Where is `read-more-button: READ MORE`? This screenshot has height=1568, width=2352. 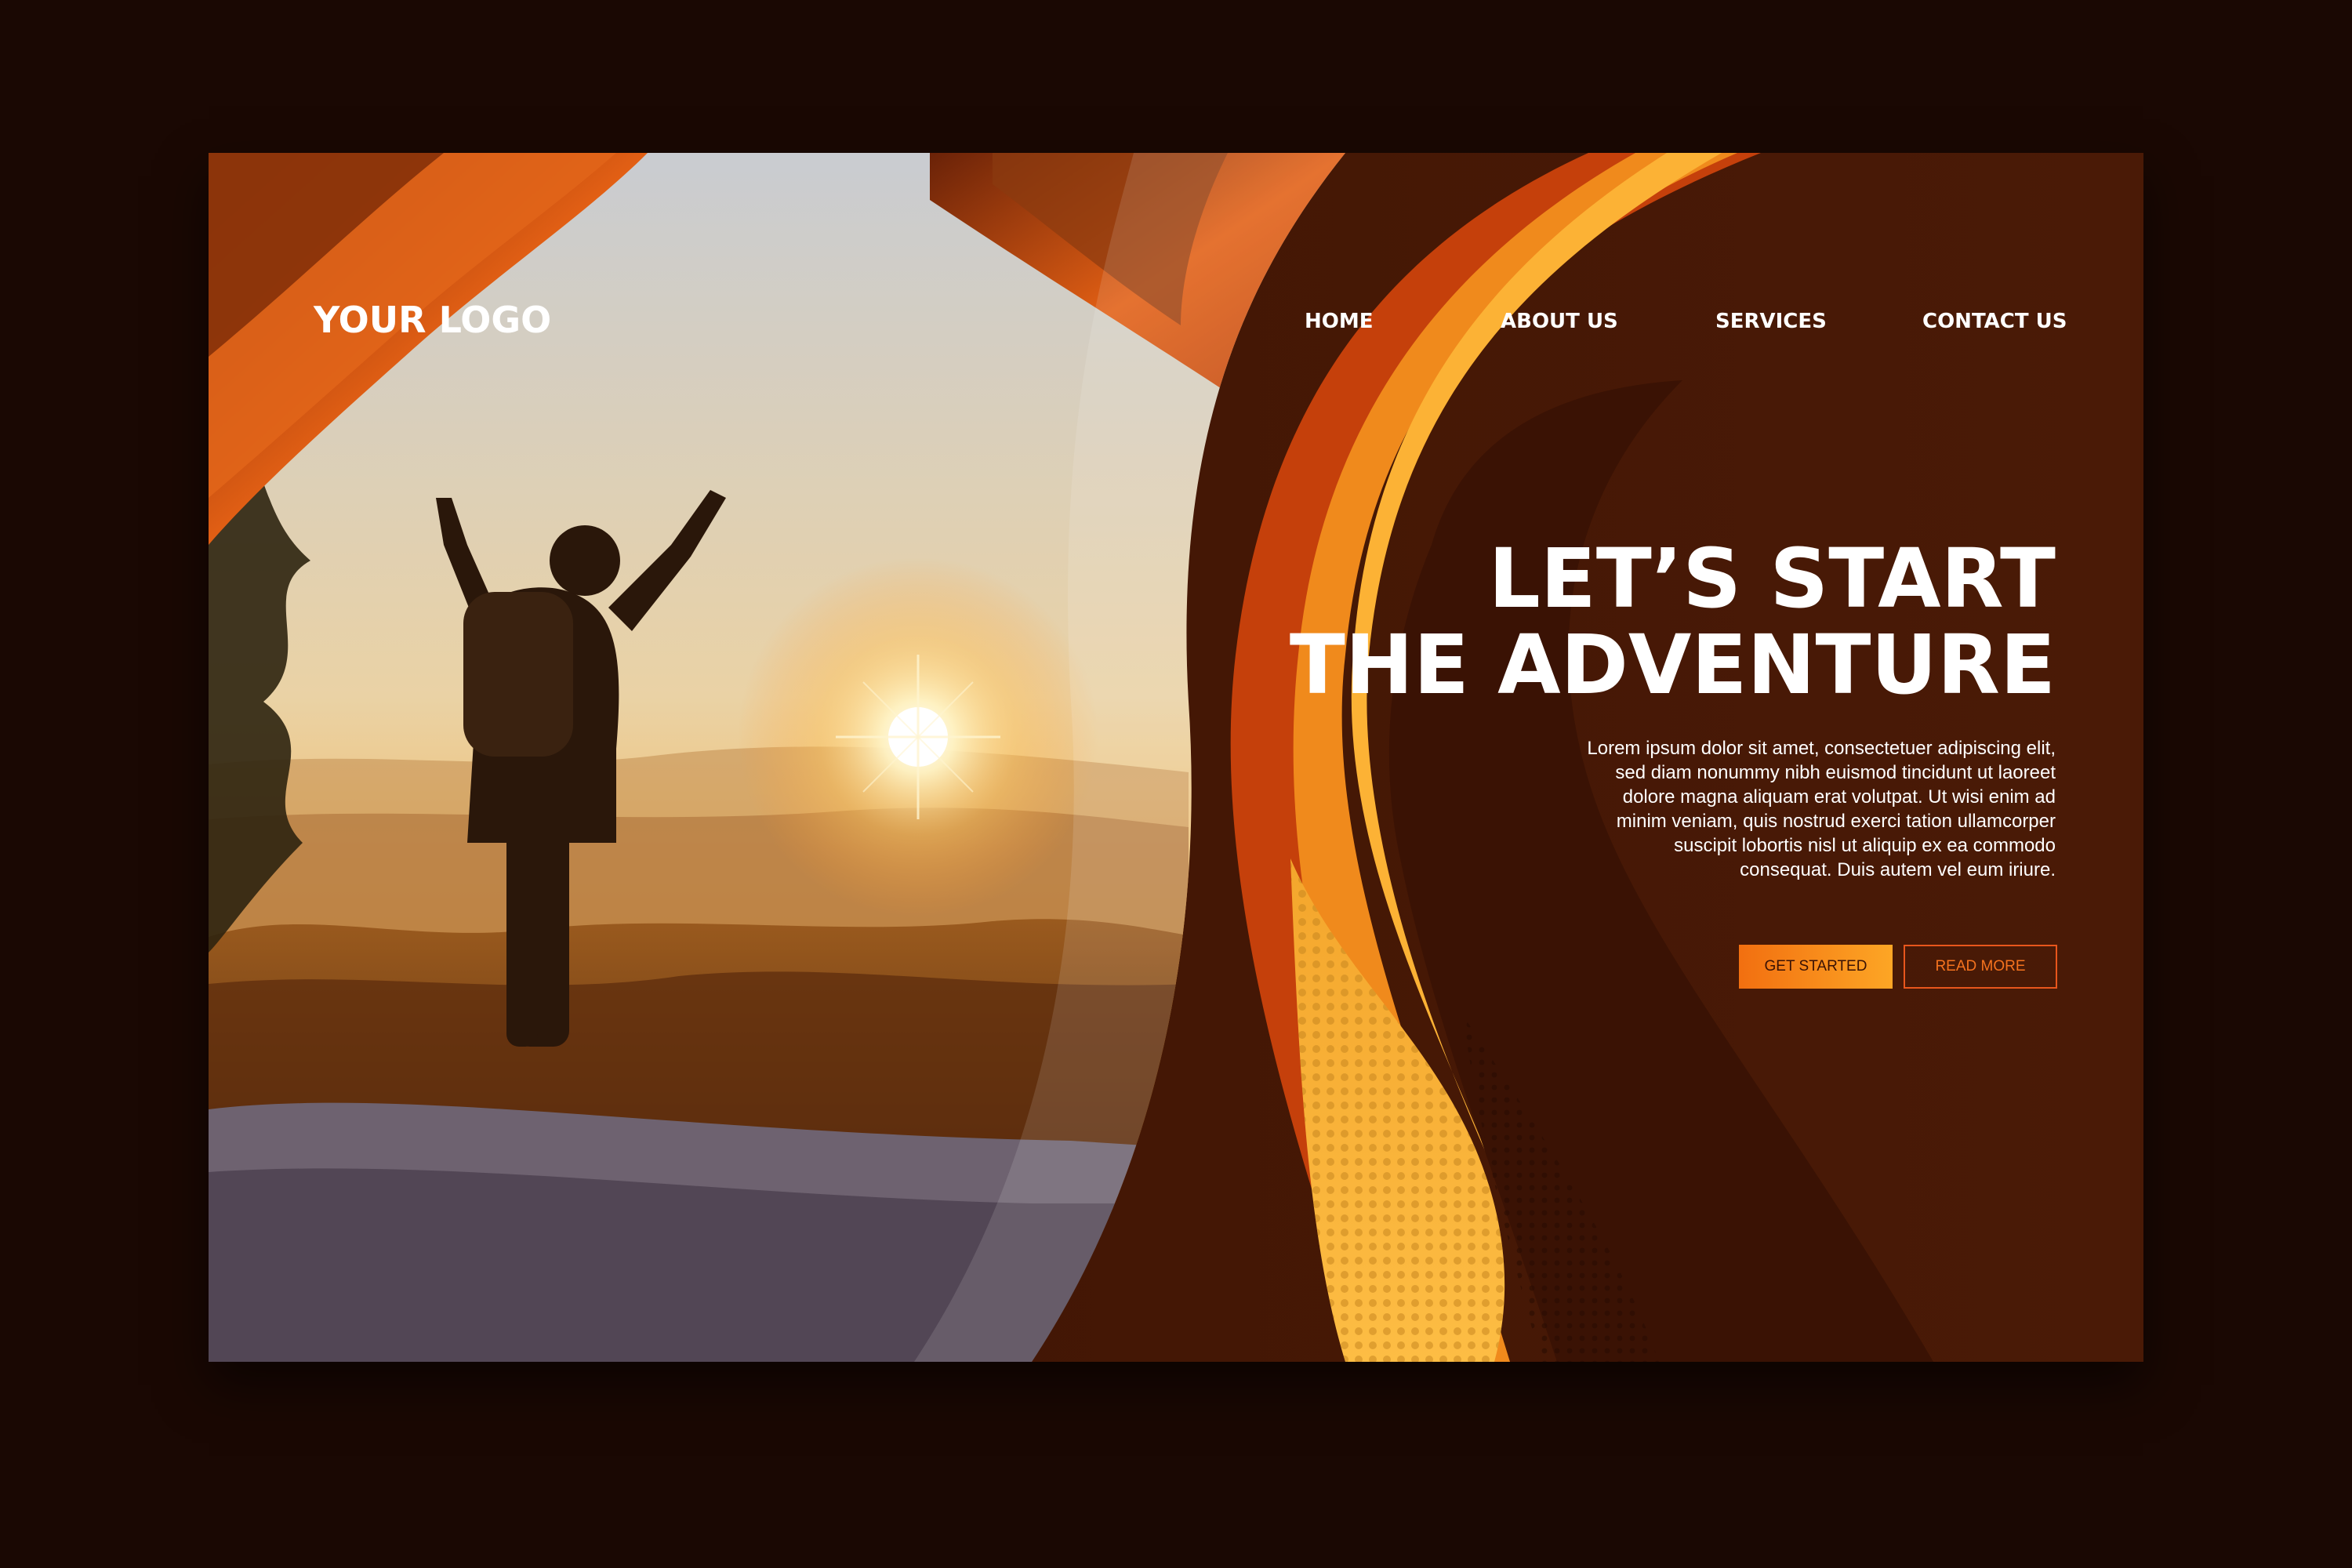 read-more-button: READ MORE is located at coordinates (1980, 967).